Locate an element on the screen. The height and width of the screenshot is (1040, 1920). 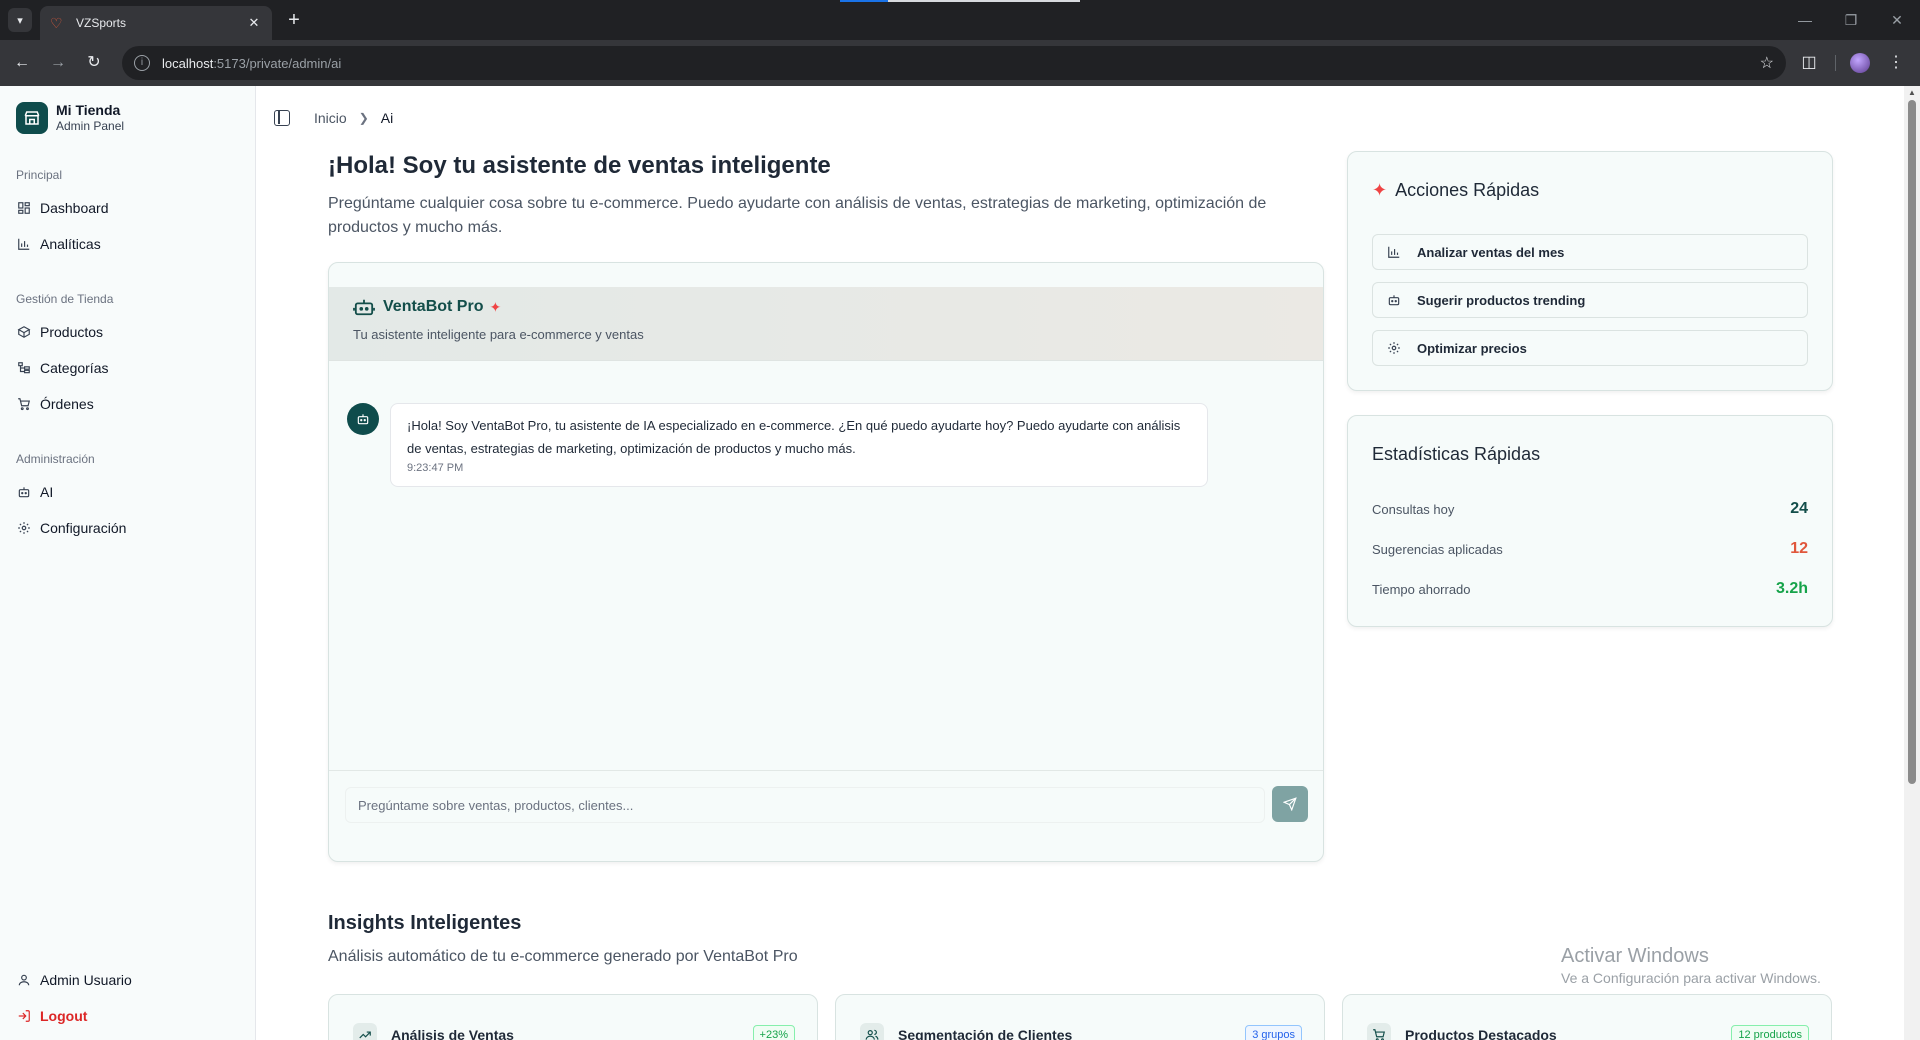
browser-menu-icon: ⋮ is located at coordinates (1896, 63).